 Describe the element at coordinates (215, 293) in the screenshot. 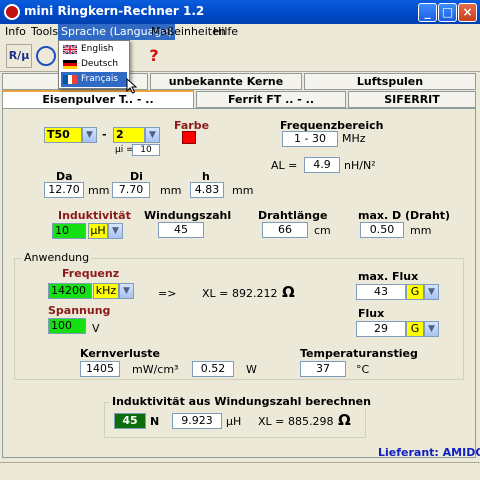

I see `xl-label: XL =` at that location.